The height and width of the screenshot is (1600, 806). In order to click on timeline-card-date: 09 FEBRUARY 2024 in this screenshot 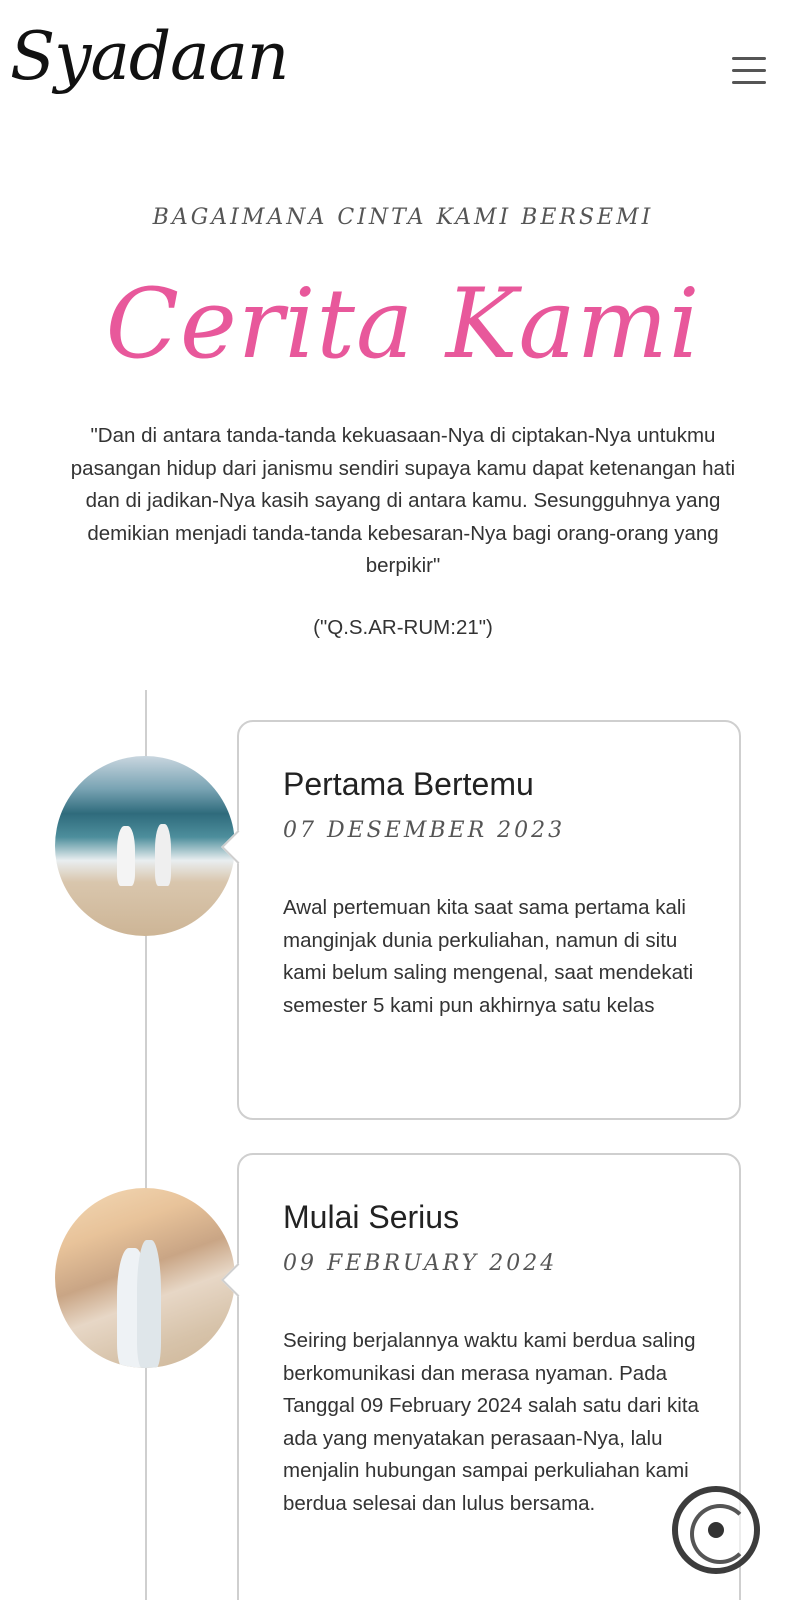, I will do `click(420, 1263)`.